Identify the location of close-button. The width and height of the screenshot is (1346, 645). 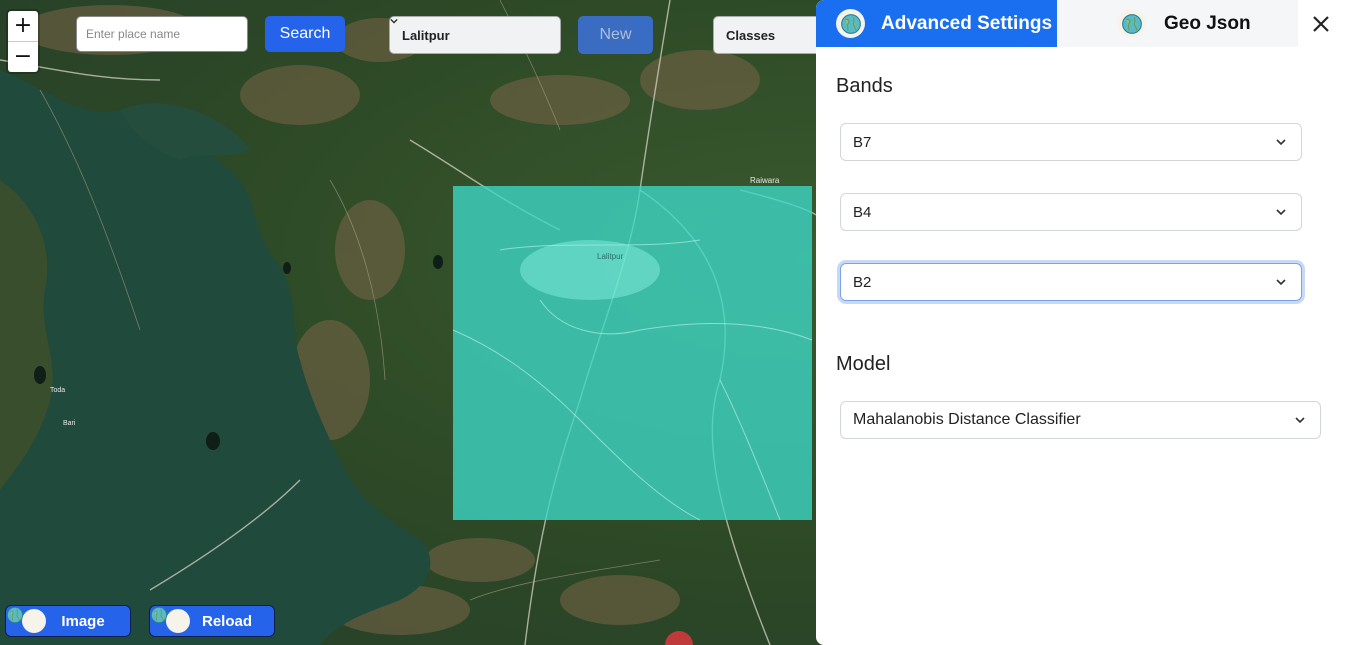
(1321, 24).